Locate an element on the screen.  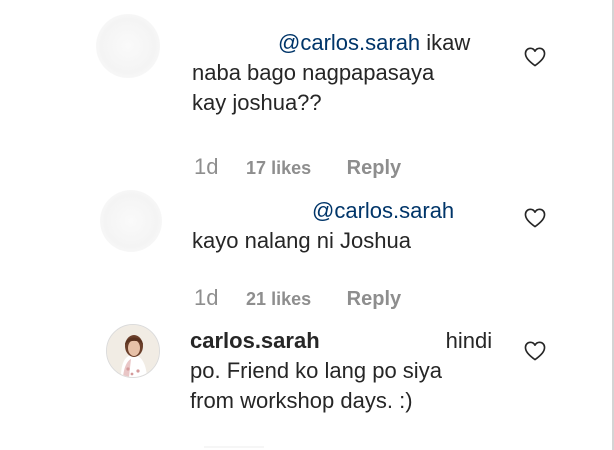
comment-line-1: carlos.sarah hindi is located at coordinates (341, 341).